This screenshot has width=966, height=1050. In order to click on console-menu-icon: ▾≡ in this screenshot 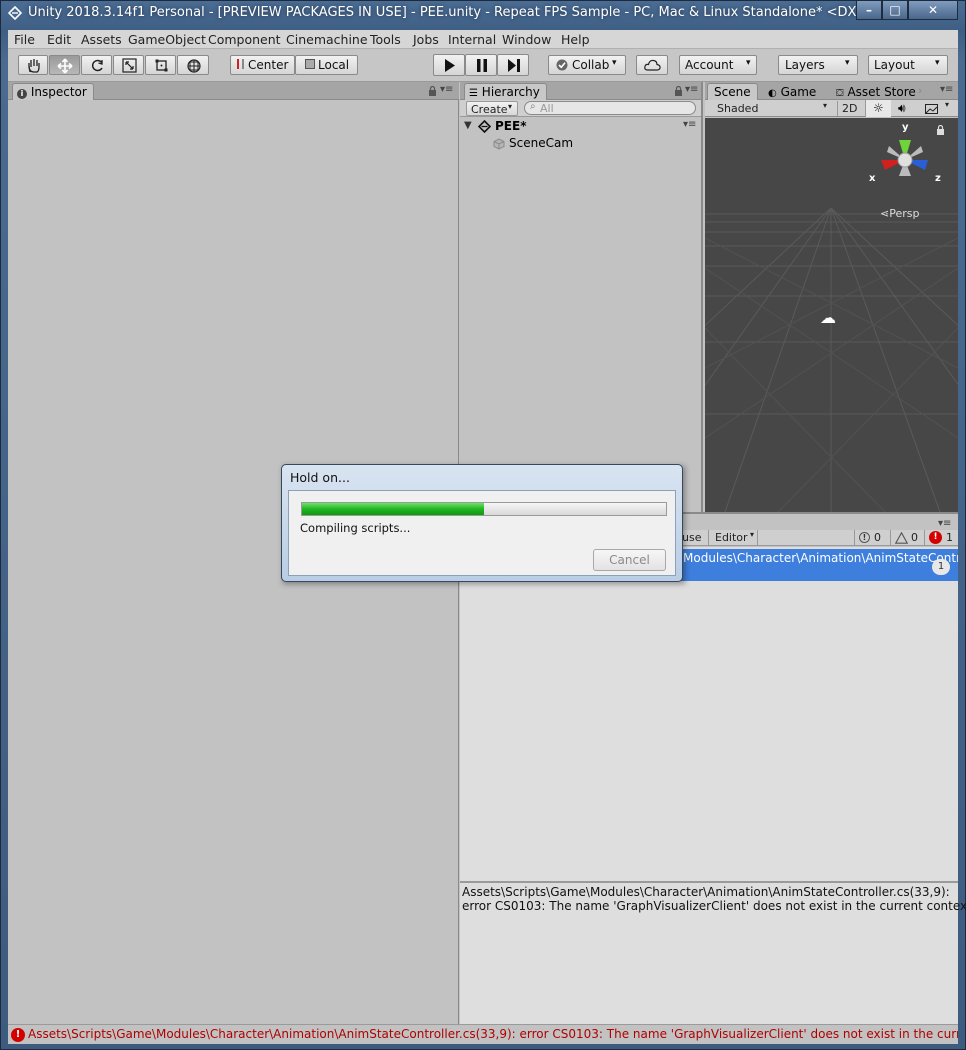, I will do `click(944, 523)`.